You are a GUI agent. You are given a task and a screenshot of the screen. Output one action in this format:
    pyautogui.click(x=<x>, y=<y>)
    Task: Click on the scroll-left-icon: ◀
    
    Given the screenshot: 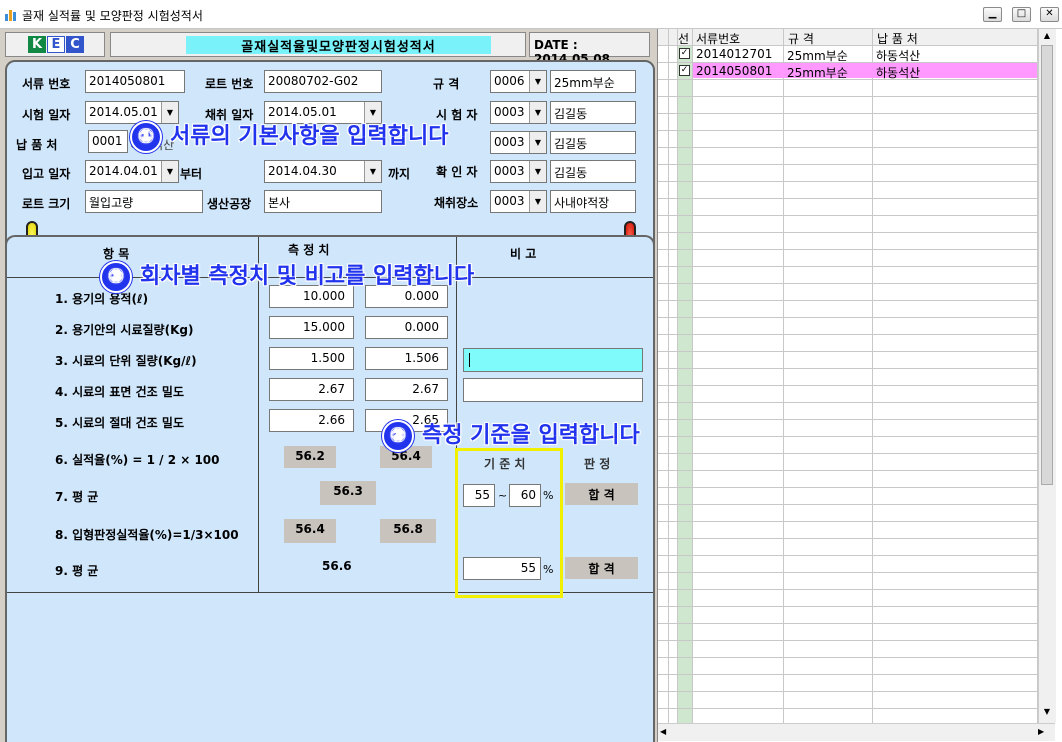 What is the action you would take?
    pyautogui.click(x=663, y=731)
    